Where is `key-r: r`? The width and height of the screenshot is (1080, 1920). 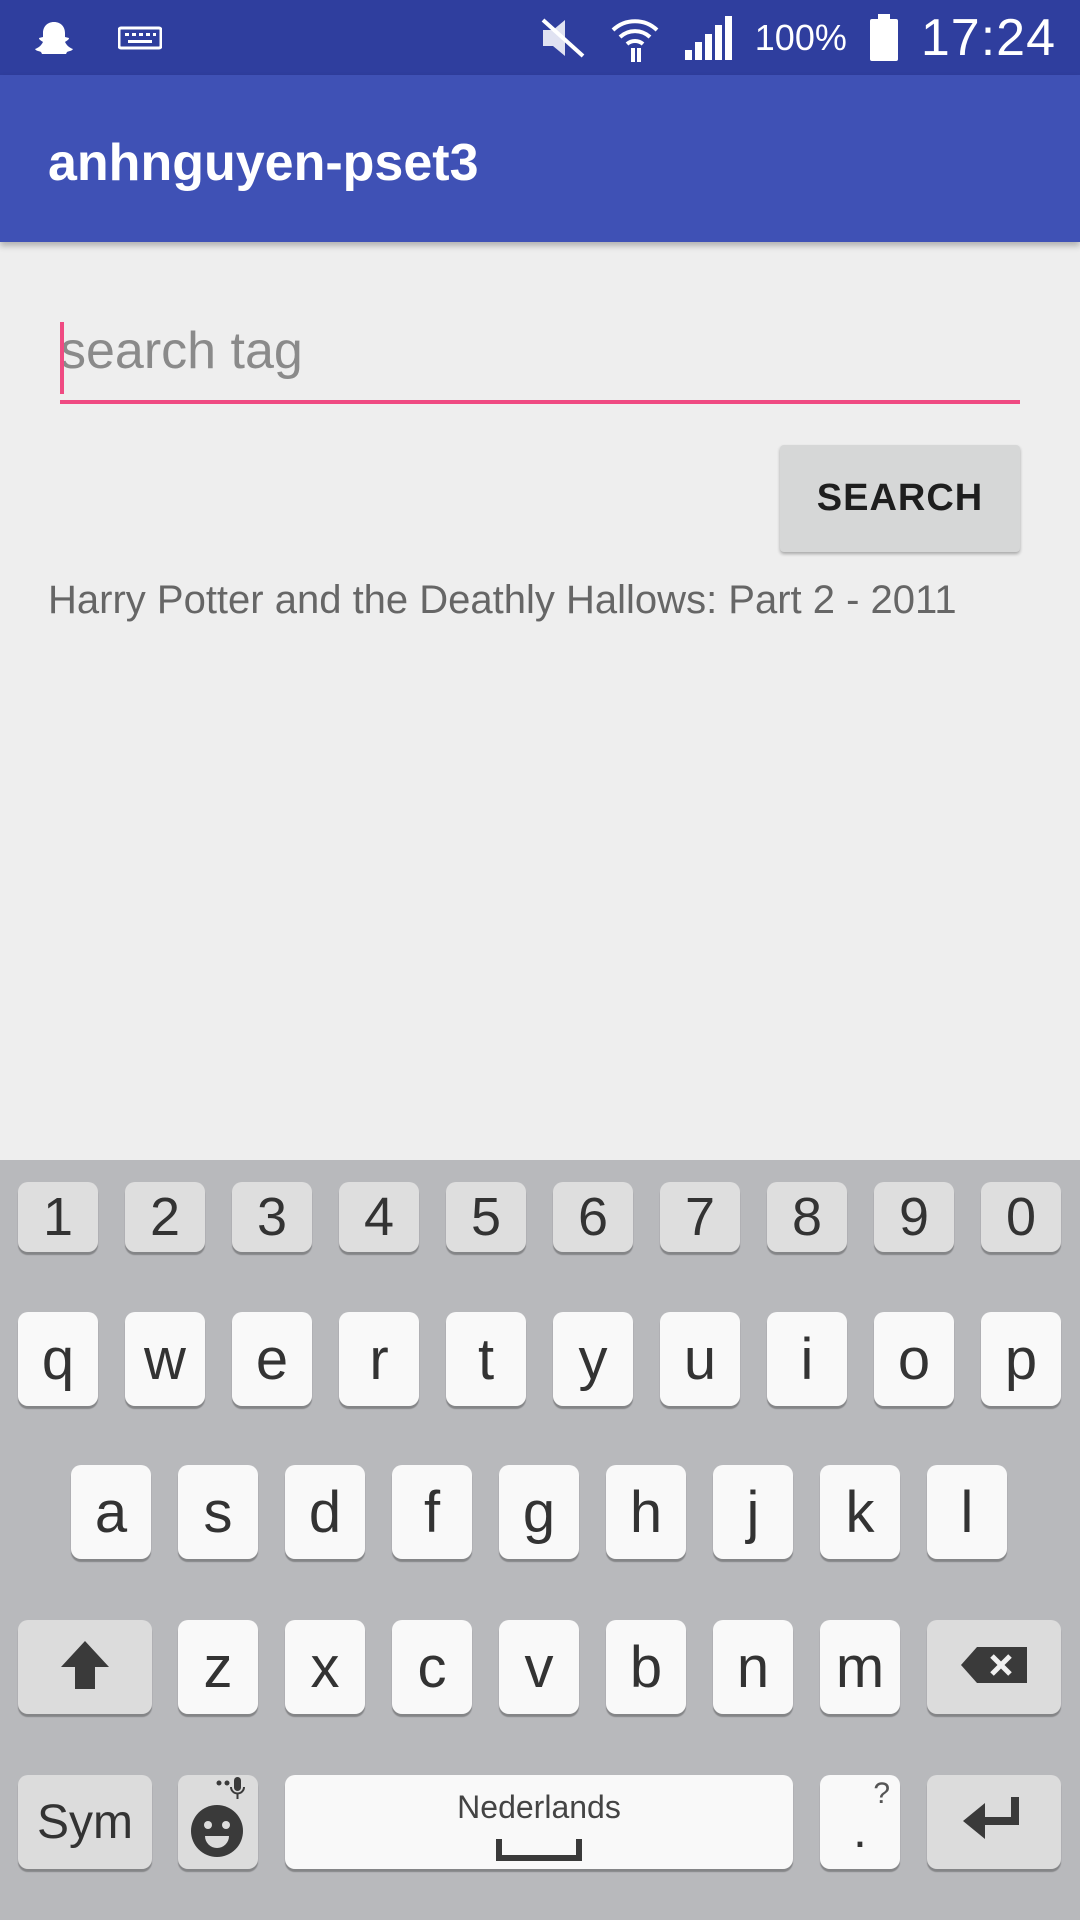
key-r: r is located at coordinates (379, 1359).